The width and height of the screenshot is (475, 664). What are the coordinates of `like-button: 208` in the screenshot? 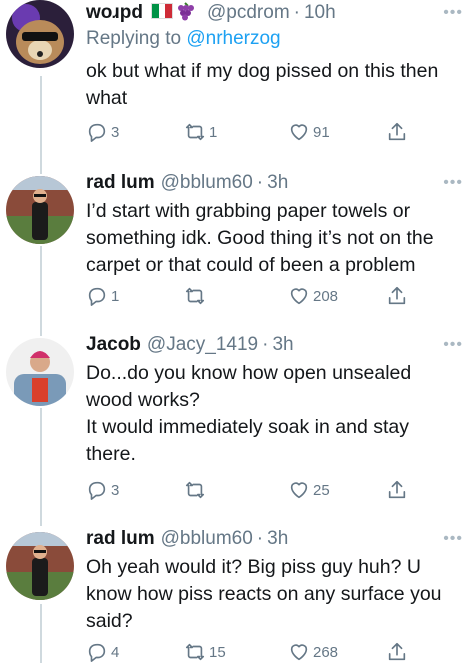 It's located at (313, 296).